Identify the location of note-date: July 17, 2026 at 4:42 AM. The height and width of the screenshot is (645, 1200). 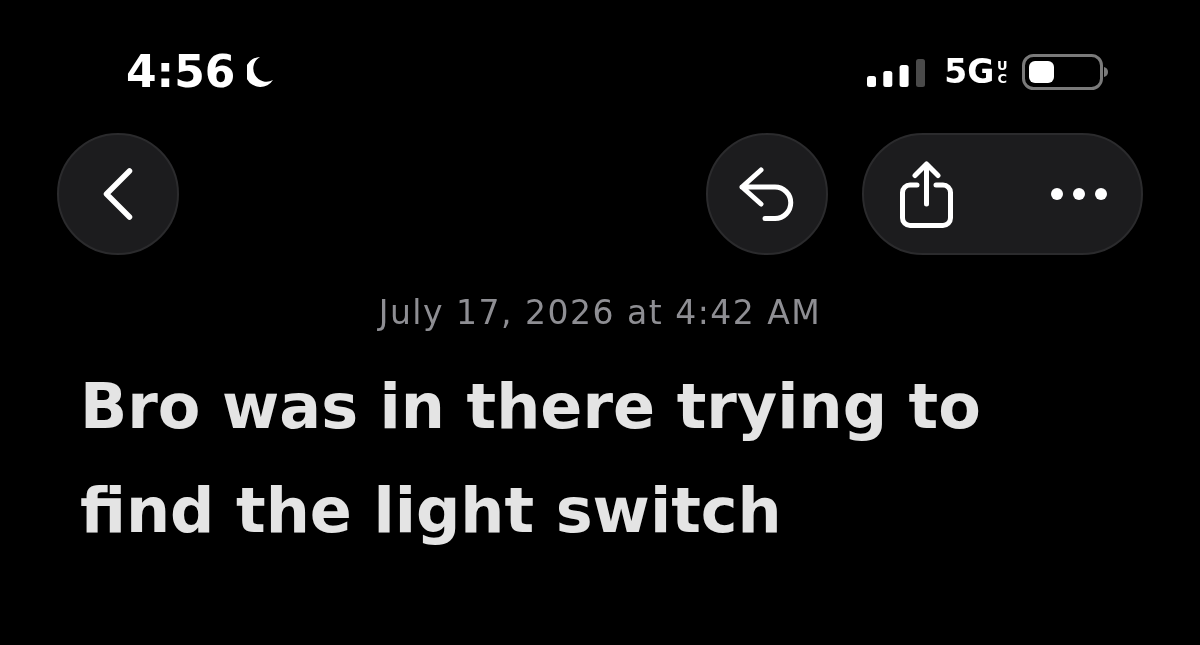
(600, 313).